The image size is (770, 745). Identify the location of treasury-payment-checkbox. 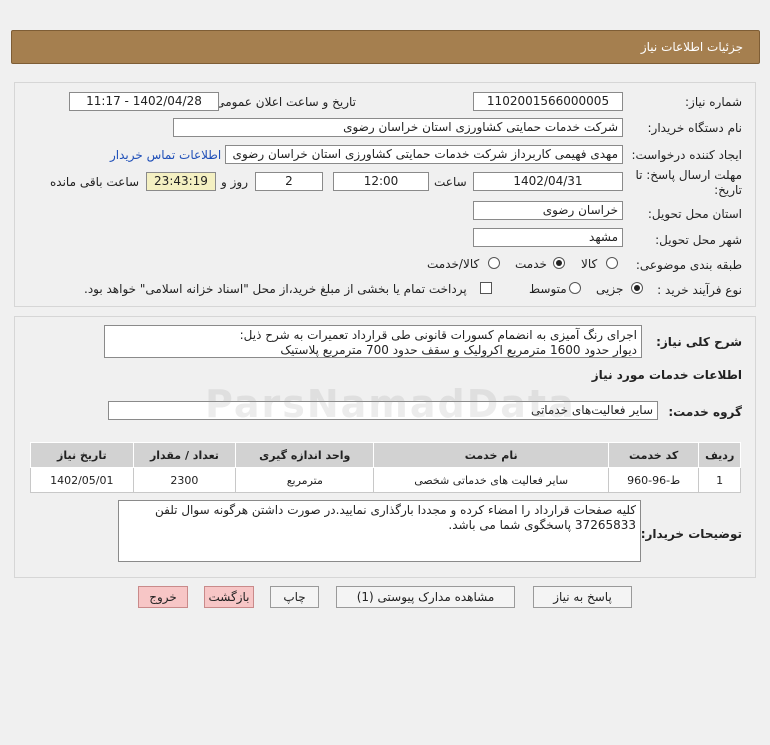
(486, 288).